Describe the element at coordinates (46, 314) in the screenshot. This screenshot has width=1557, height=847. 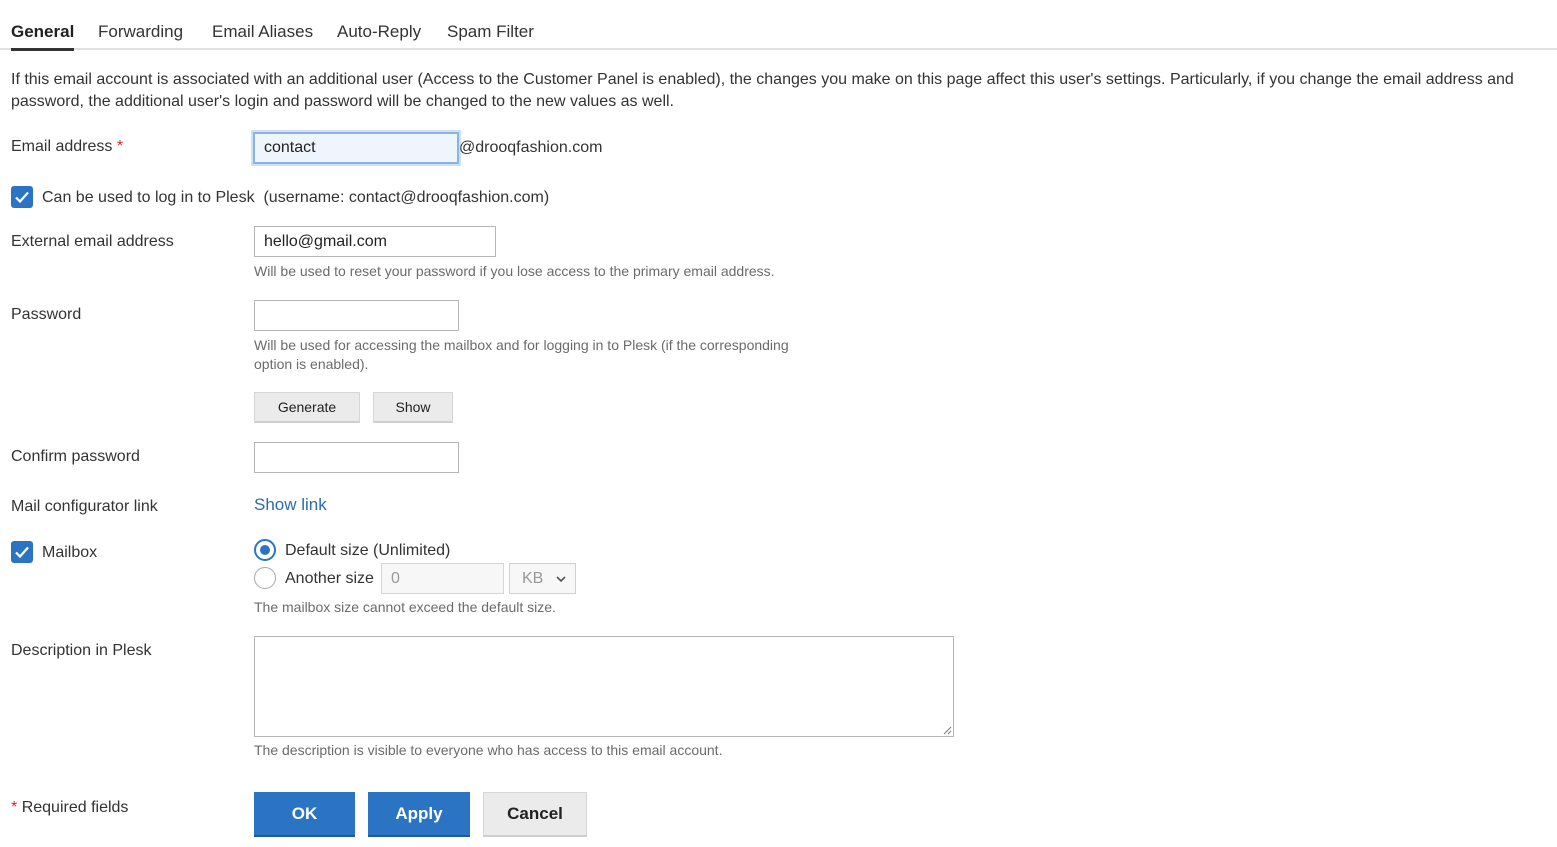
I see `password-label: Password` at that location.